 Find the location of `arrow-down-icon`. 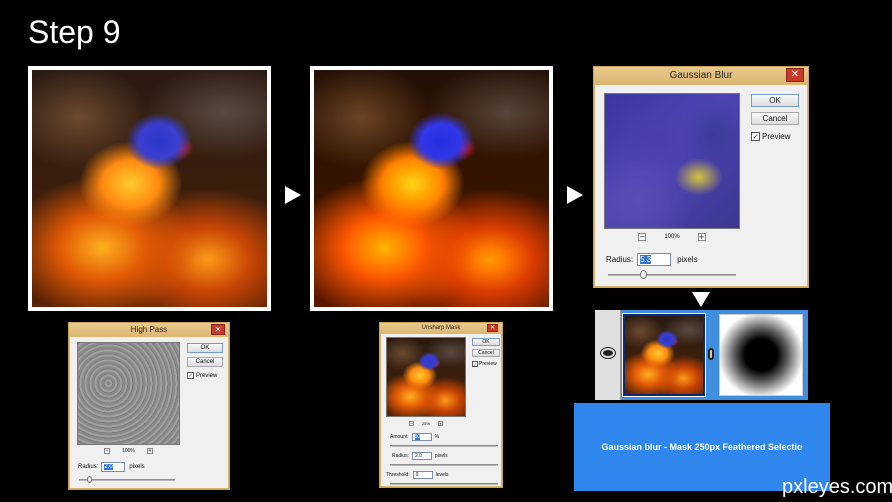

arrow-down-icon is located at coordinates (701, 299).